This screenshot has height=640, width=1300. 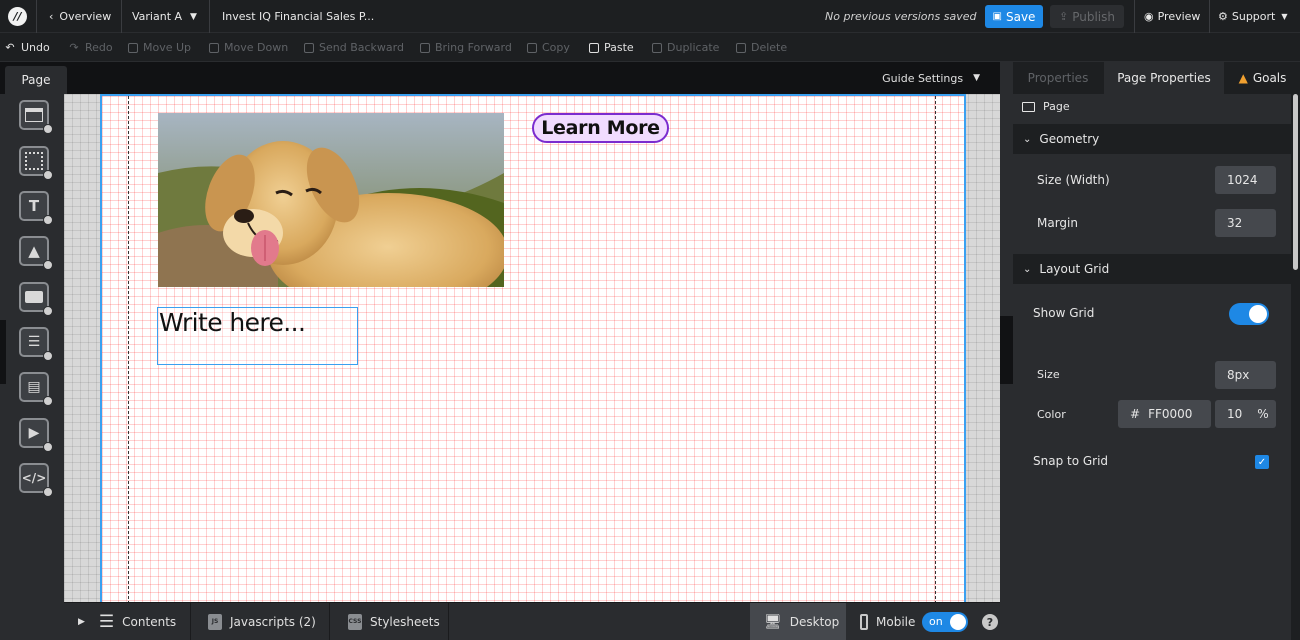 I want to click on form-tool-icon: ☰, so click(x=36, y=344).